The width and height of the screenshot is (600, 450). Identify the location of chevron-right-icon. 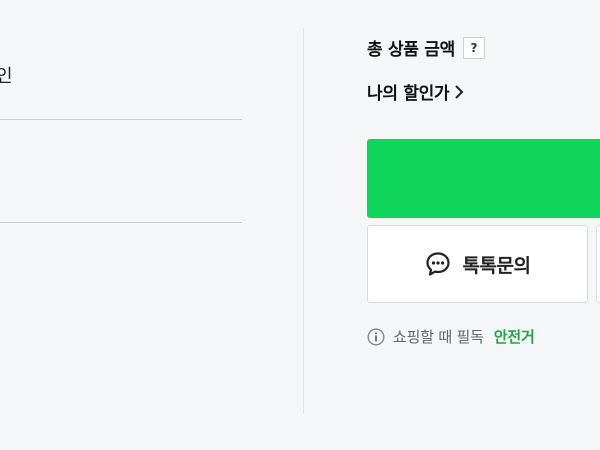
(459, 91).